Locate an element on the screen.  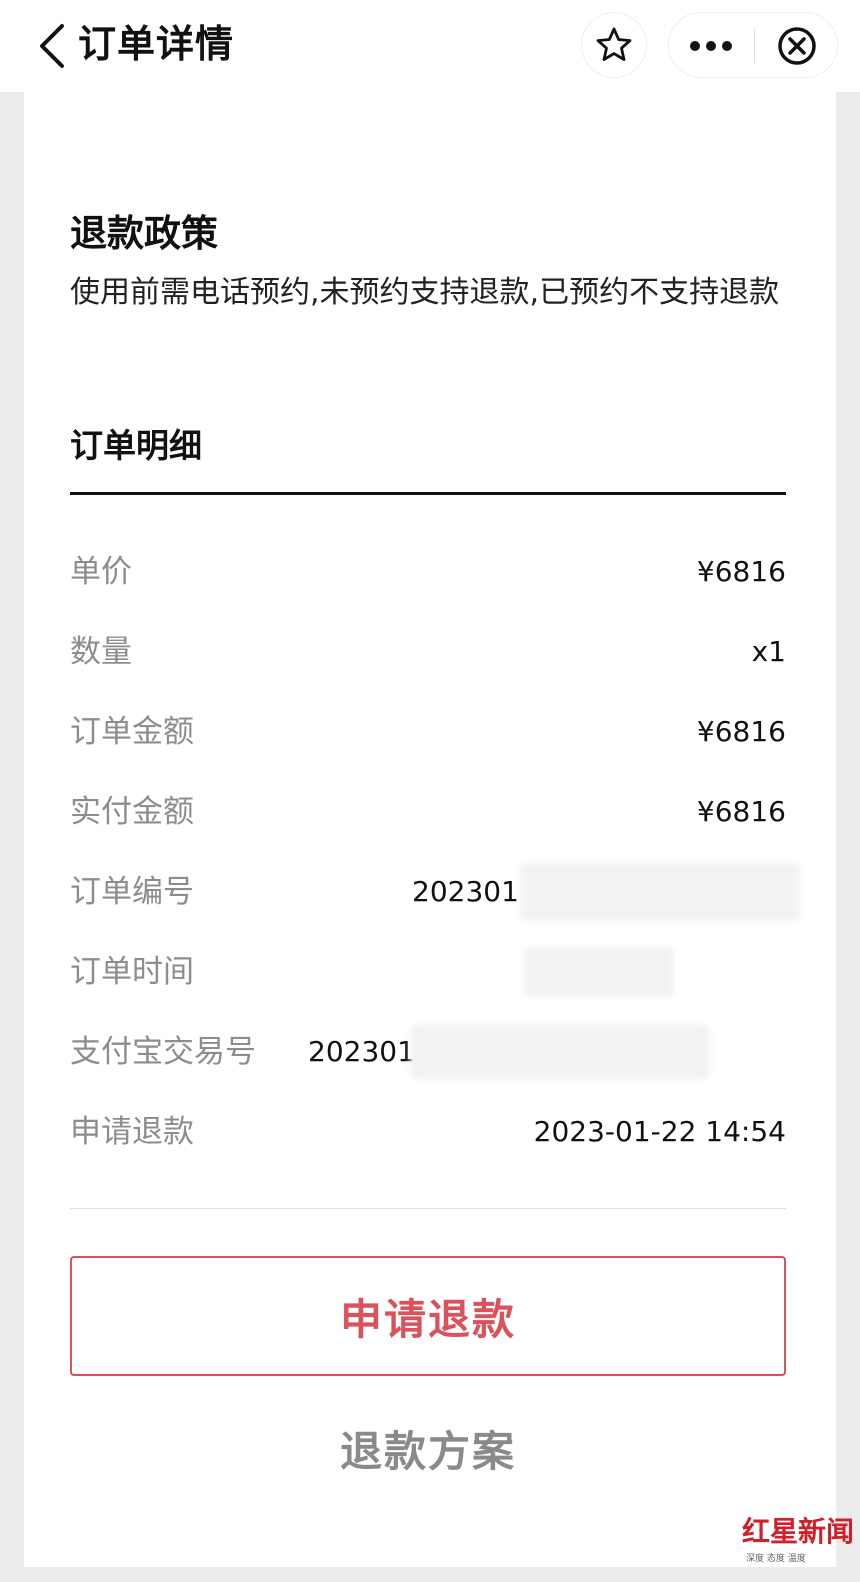
news-watermark: 红星新闻 深度 态度 温度 is located at coordinates (798, 1544).